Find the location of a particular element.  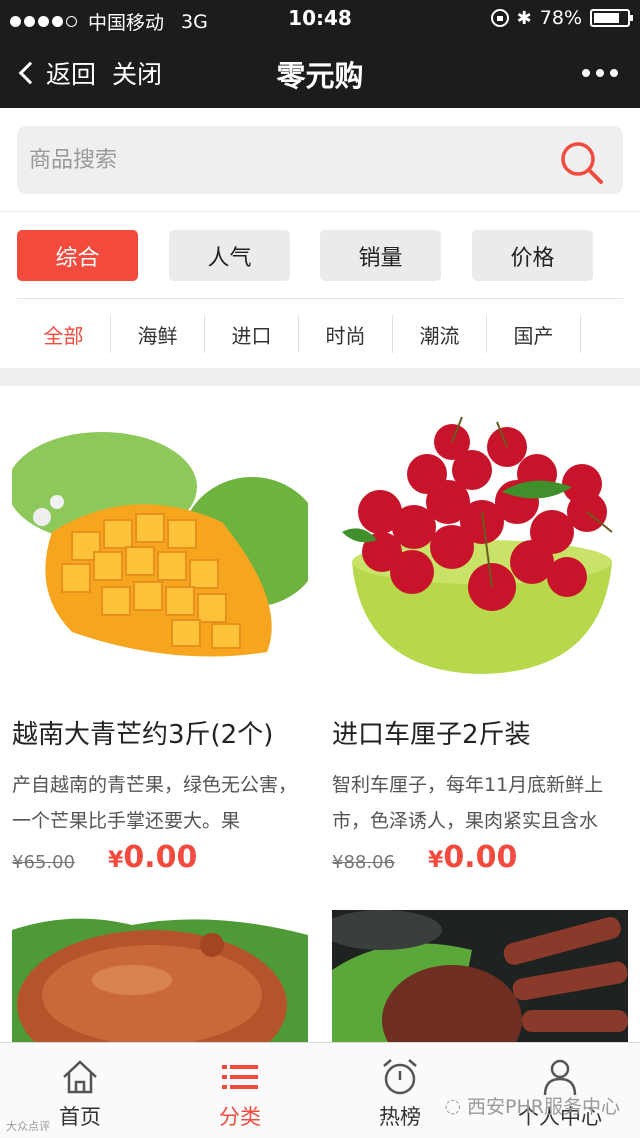

battery-percent: 78% is located at coordinates (560, 18).